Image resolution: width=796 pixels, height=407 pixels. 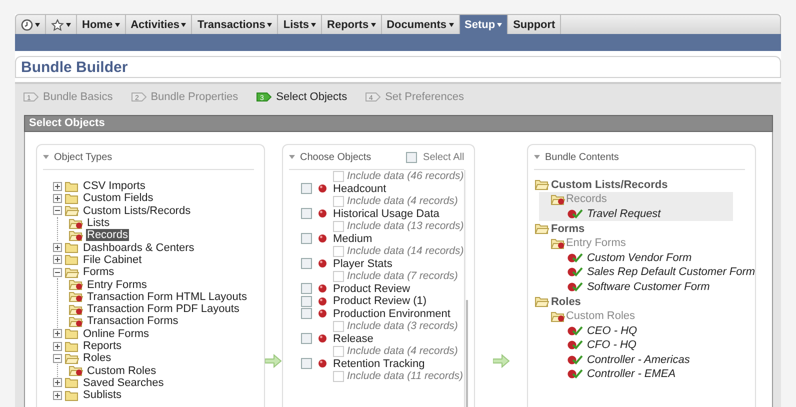 I want to click on bundle-item: Custom Vendor Form, so click(x=639, y=258).